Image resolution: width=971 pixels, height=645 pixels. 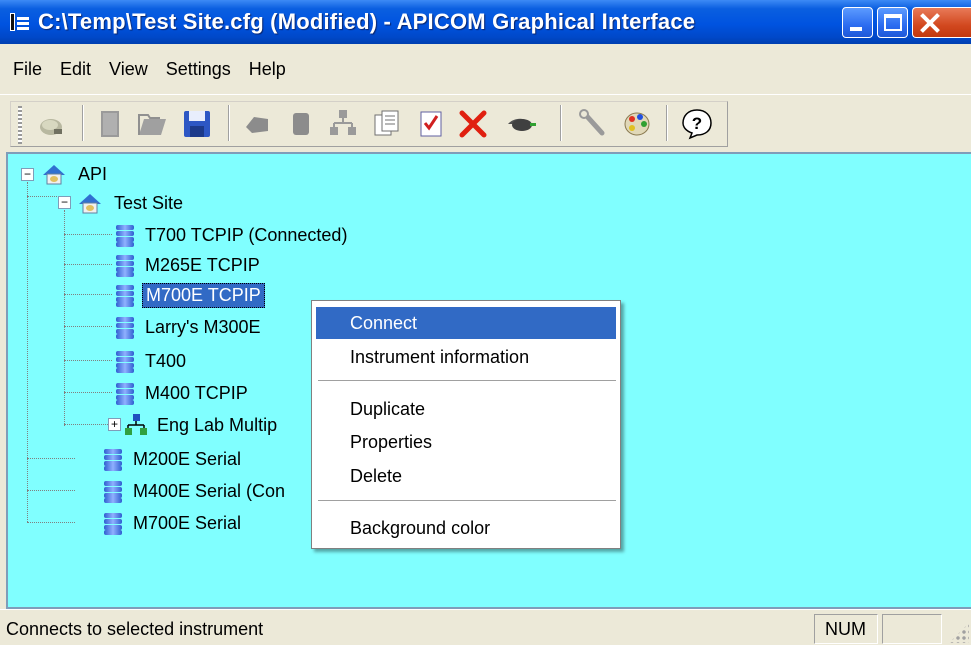 I want to click on context-properties: Properties, so click(x=466, y=442).